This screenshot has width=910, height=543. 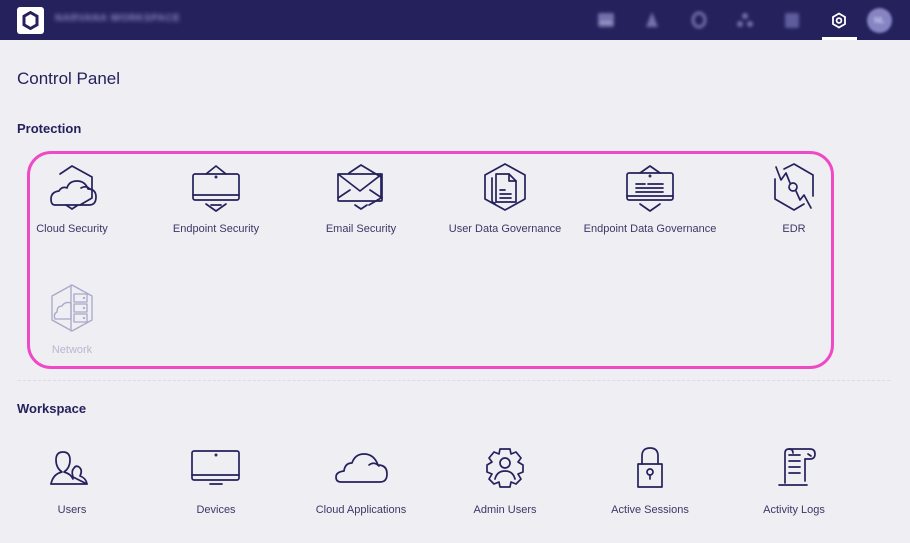 I want to click on active-nav-indicator, so click(x=839, y=38).